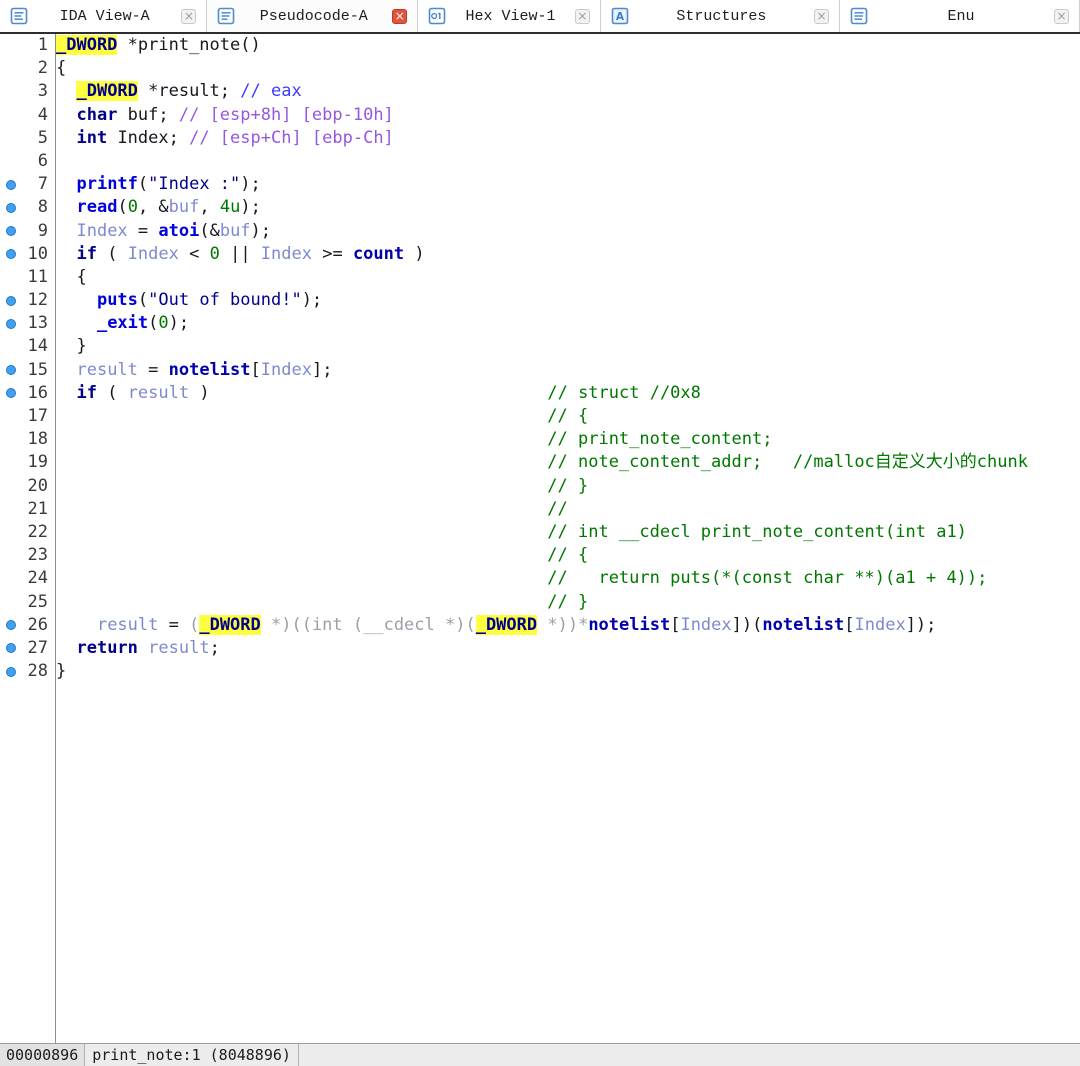  What do you see at coordinates (540, 323) in the screenshot?
I see `code-line: 13 _exit(0);` at bounding box center [540, 323].